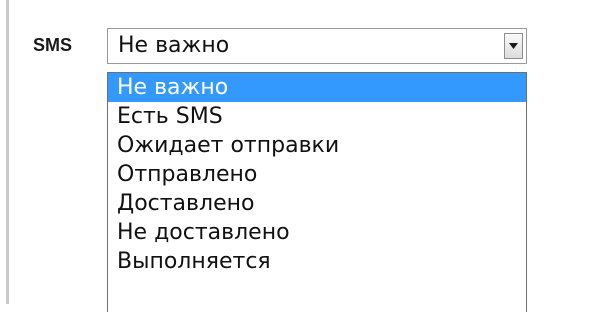  What do you see at coordinates (317, 46) in the screenshot?
I see `sms-status-select: Не важно` at bounding box center [317, 46].